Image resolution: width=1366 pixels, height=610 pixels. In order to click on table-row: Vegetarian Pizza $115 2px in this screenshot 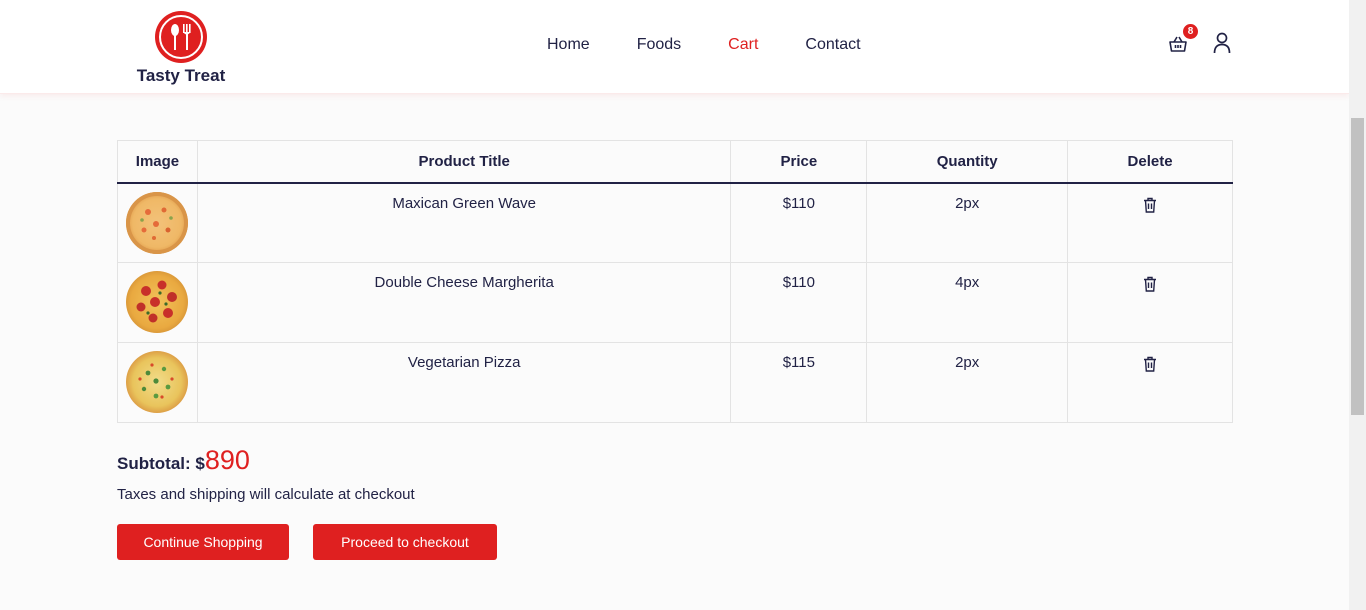, I will do `click(675, 382)`.